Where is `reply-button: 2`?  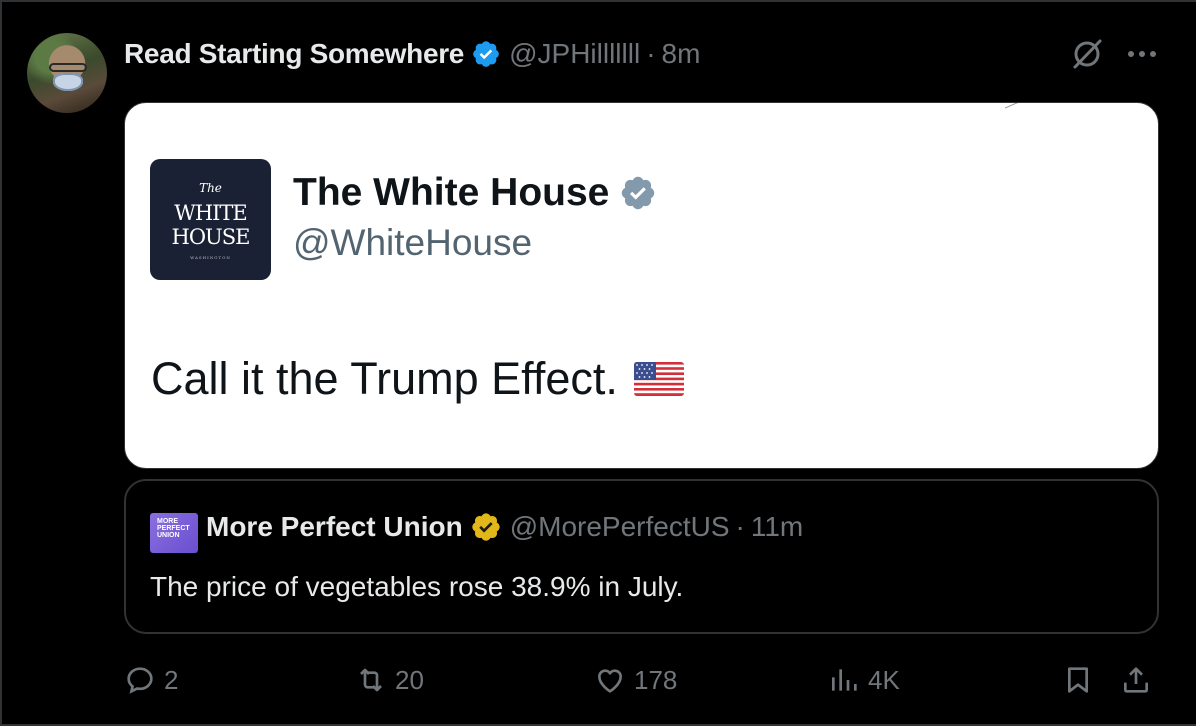 reply-button: 2 is located at coordinates (151, 680).